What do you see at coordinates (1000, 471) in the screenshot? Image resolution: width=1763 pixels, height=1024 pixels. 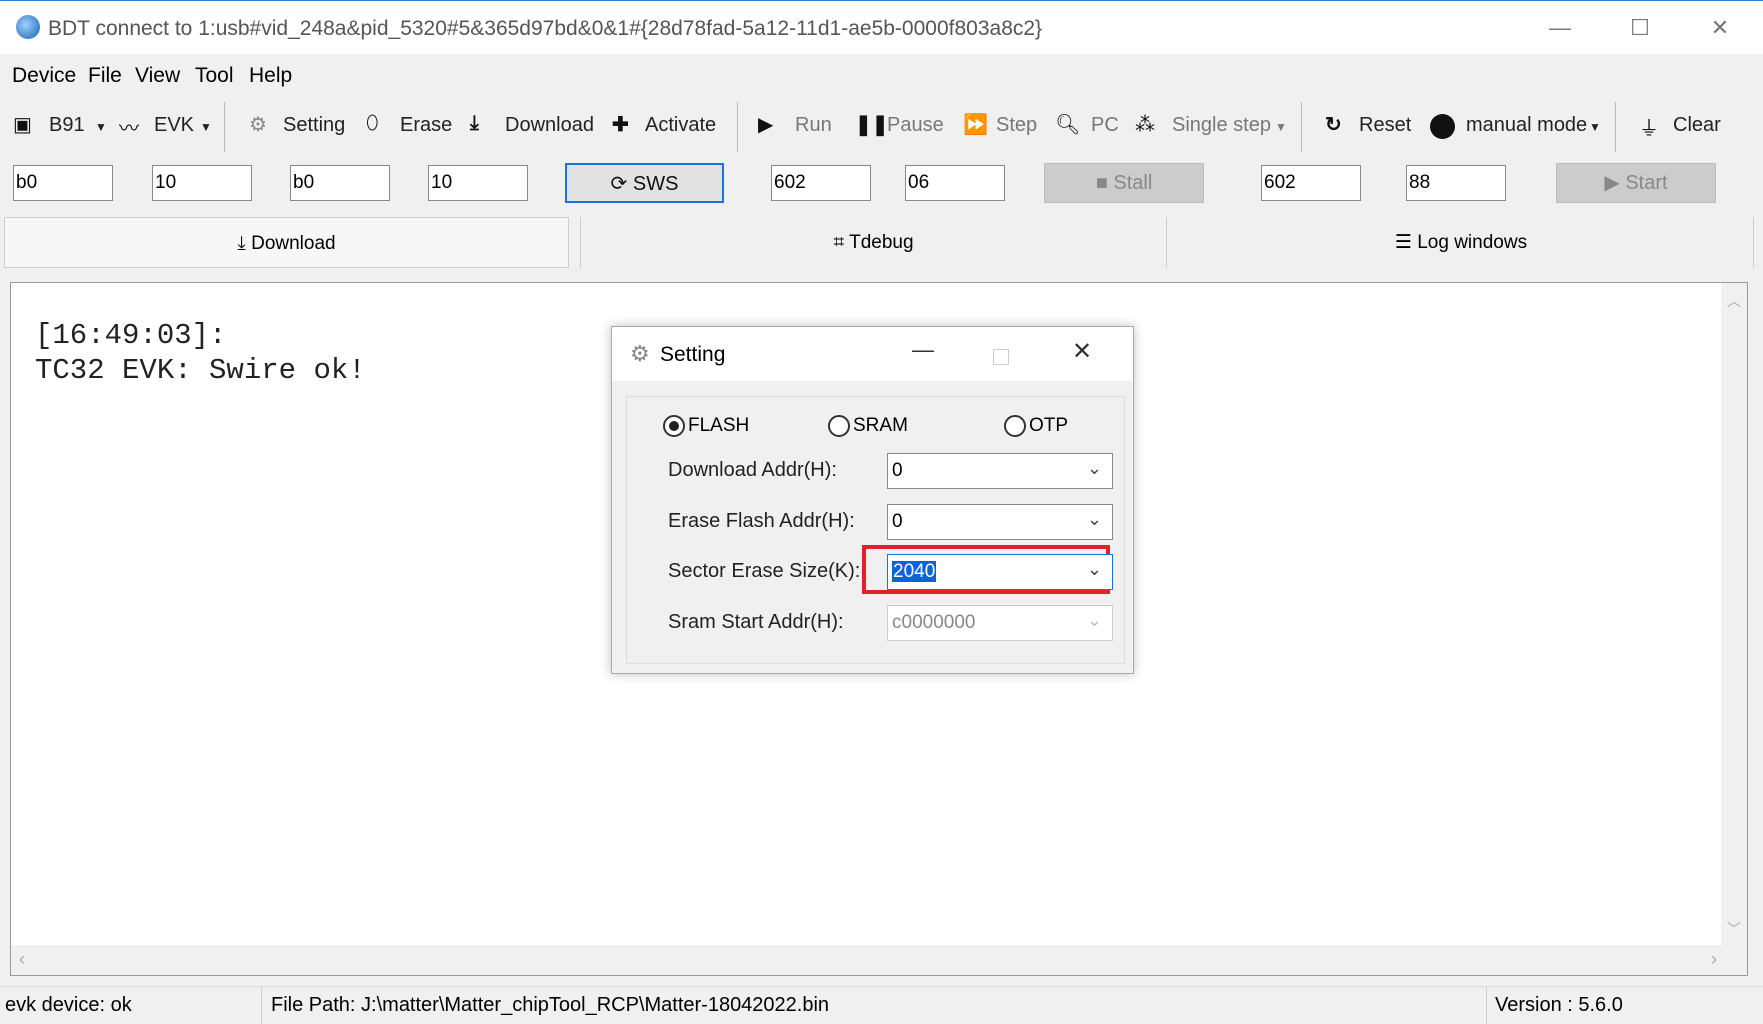 I see `download-addr-combo: 0 ⌄` at bounding box center [1000, 471].